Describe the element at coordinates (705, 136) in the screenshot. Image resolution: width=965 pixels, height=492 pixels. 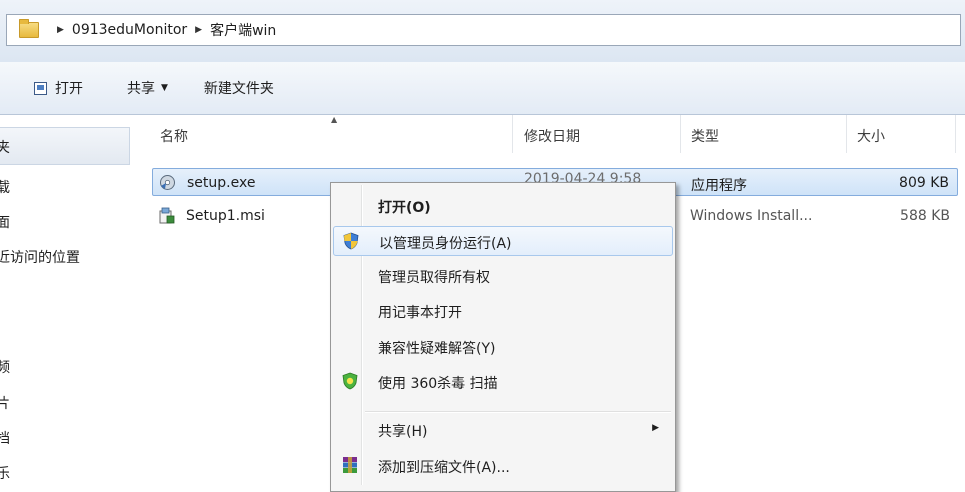
I see `column-header-type: 类型` at that location.